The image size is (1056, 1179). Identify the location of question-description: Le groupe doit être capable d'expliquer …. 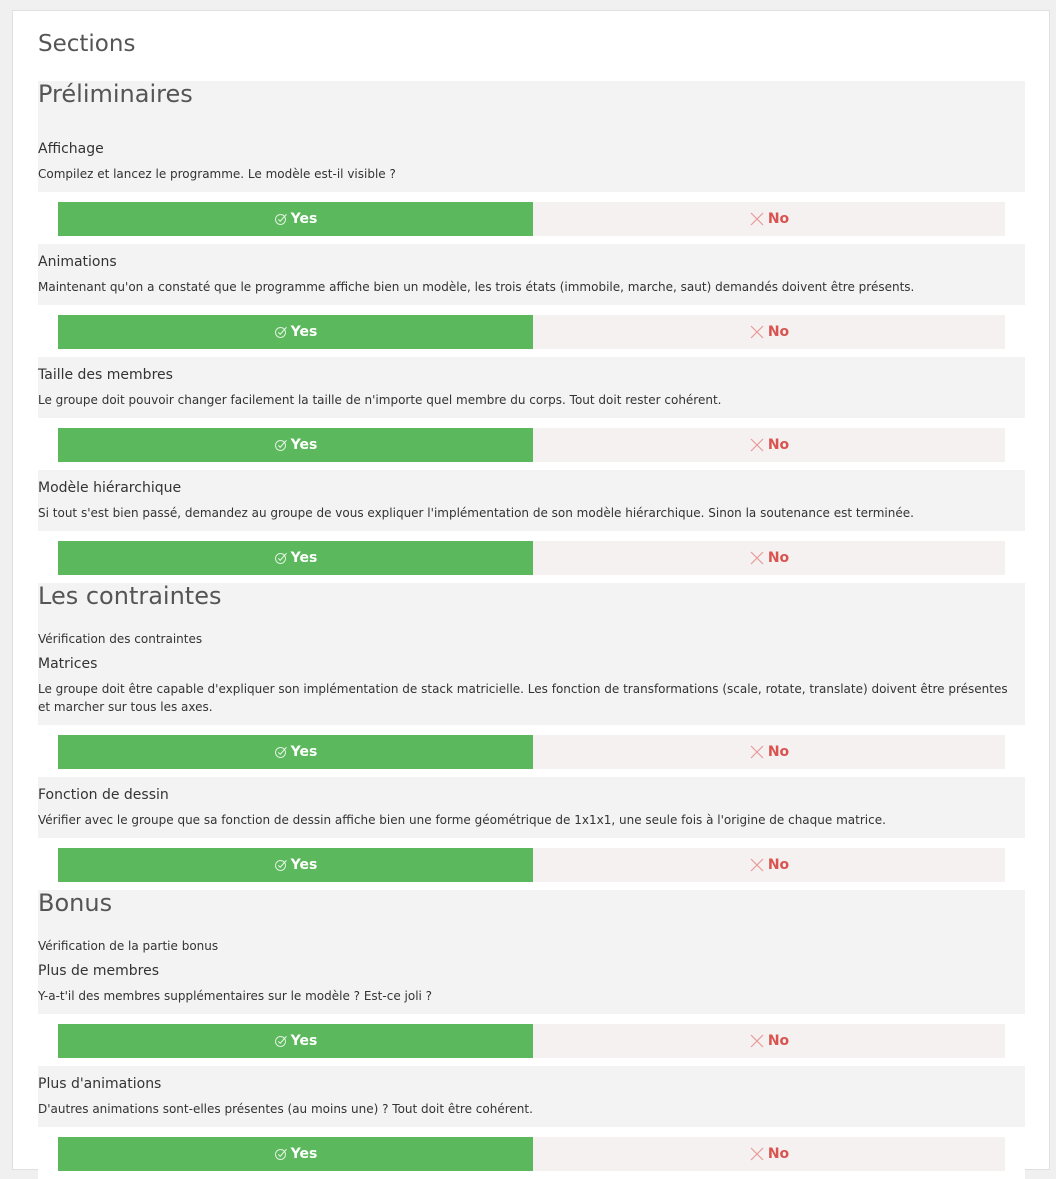
(523, 698).